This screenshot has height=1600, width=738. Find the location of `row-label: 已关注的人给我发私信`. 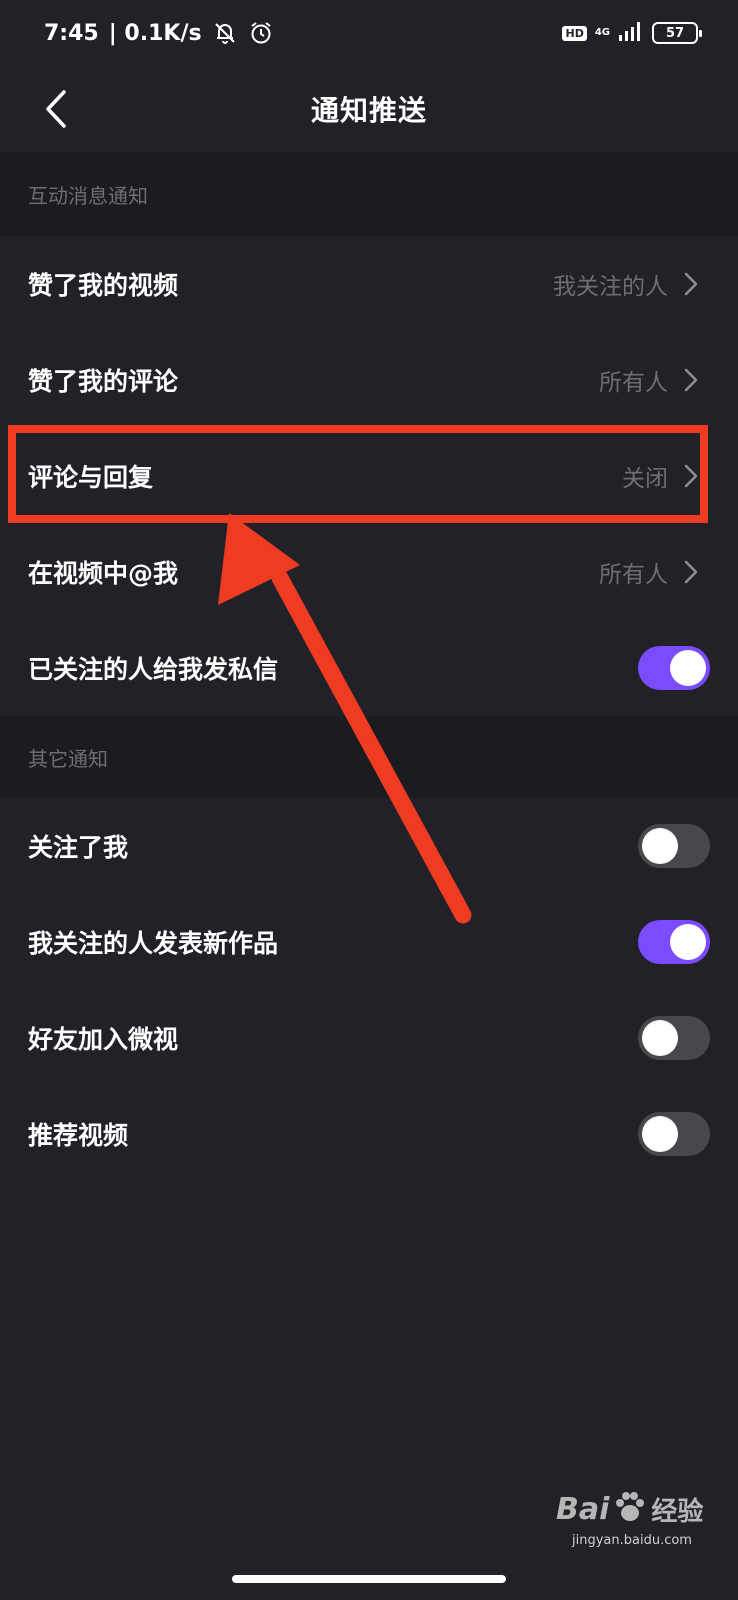

row-label: 已关注的人给我发私信 is located at coordinates (153, 669).